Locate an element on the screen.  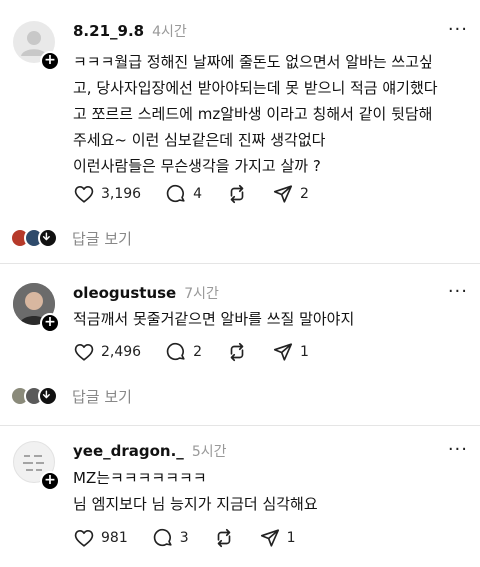
post-text-line: 님 엠지보다 님 능지가 지금더 심각해요 is located at coordinates (195, 504).